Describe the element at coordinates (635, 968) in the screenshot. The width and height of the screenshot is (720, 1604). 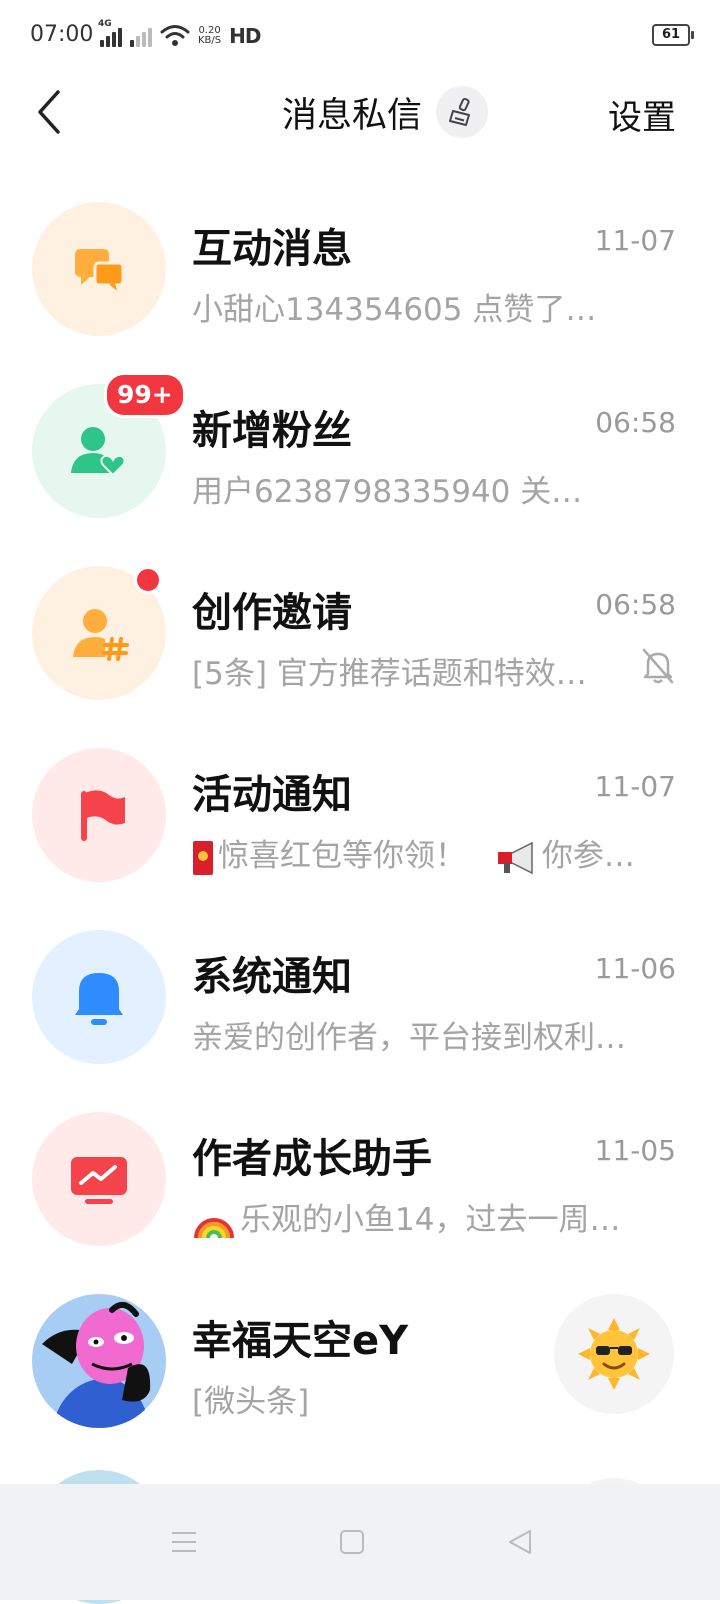
I see `item-time: 11-06` at that location.